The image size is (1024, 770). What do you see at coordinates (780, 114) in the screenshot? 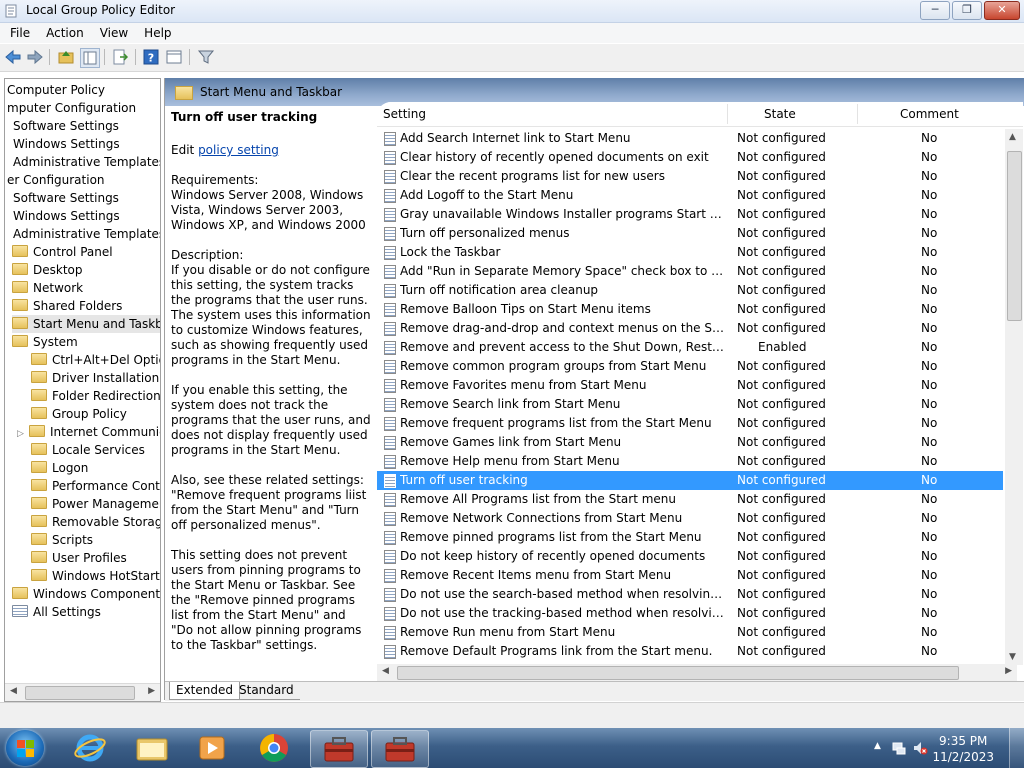
I see `column-header-state: State` at bounding box center [780, 114].